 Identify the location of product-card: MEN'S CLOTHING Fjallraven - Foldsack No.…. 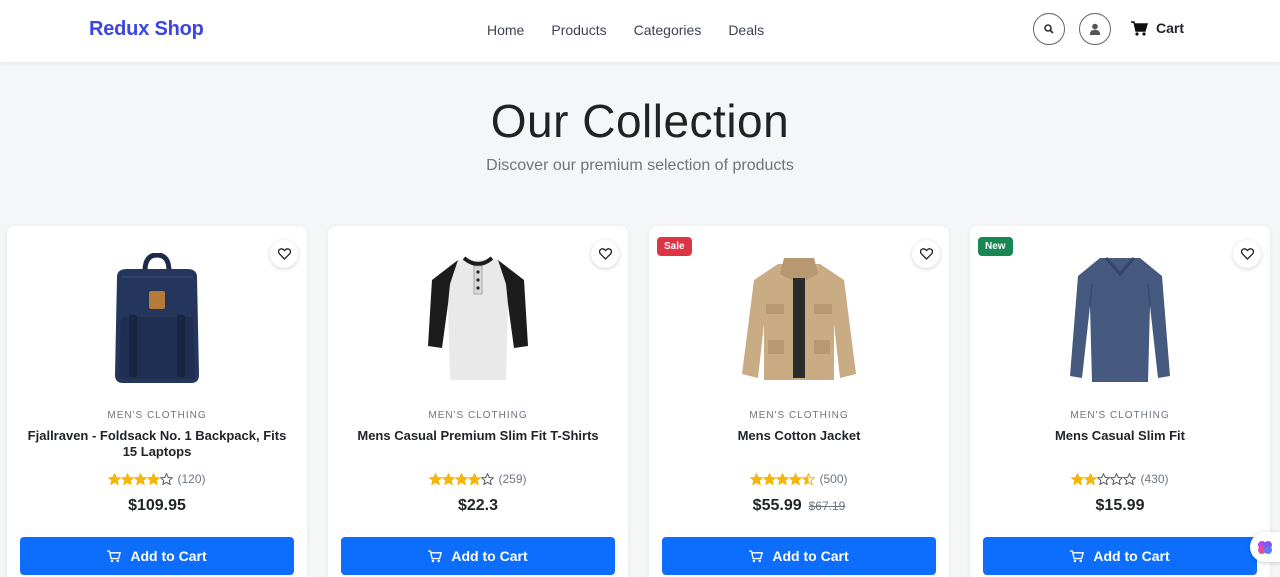
(157, 401).